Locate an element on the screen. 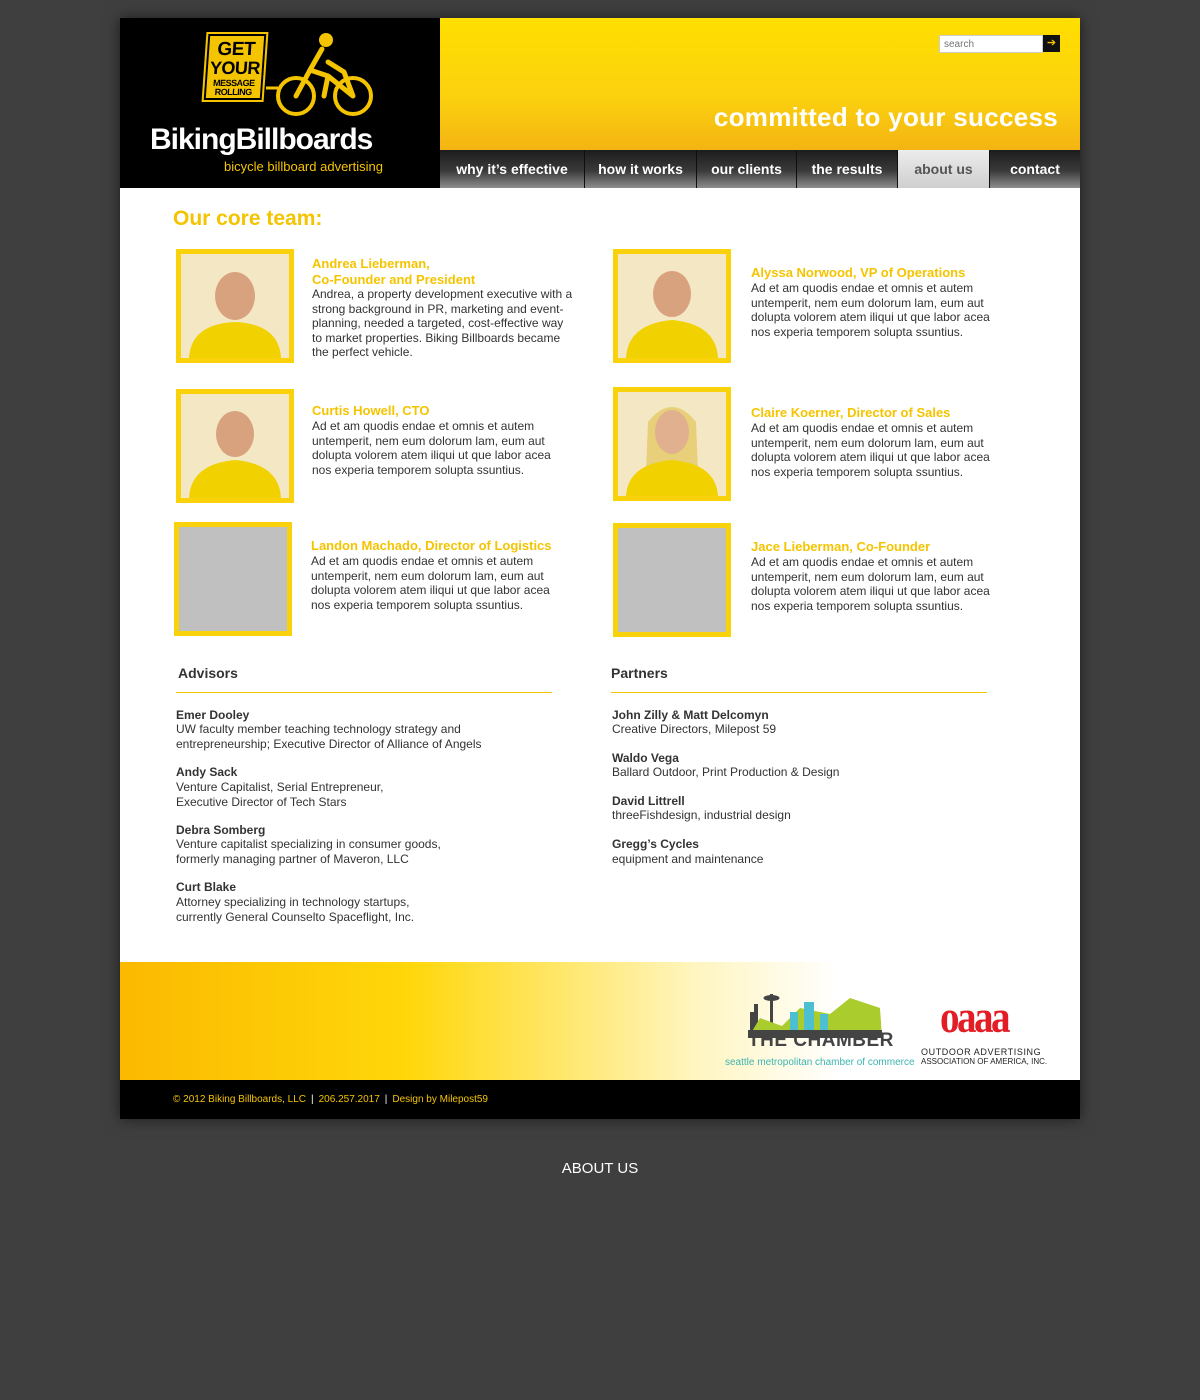 This screenshot has width=1200, height=1400. logo-sign-line-2: YOUR is located at coordinates (235, 68).